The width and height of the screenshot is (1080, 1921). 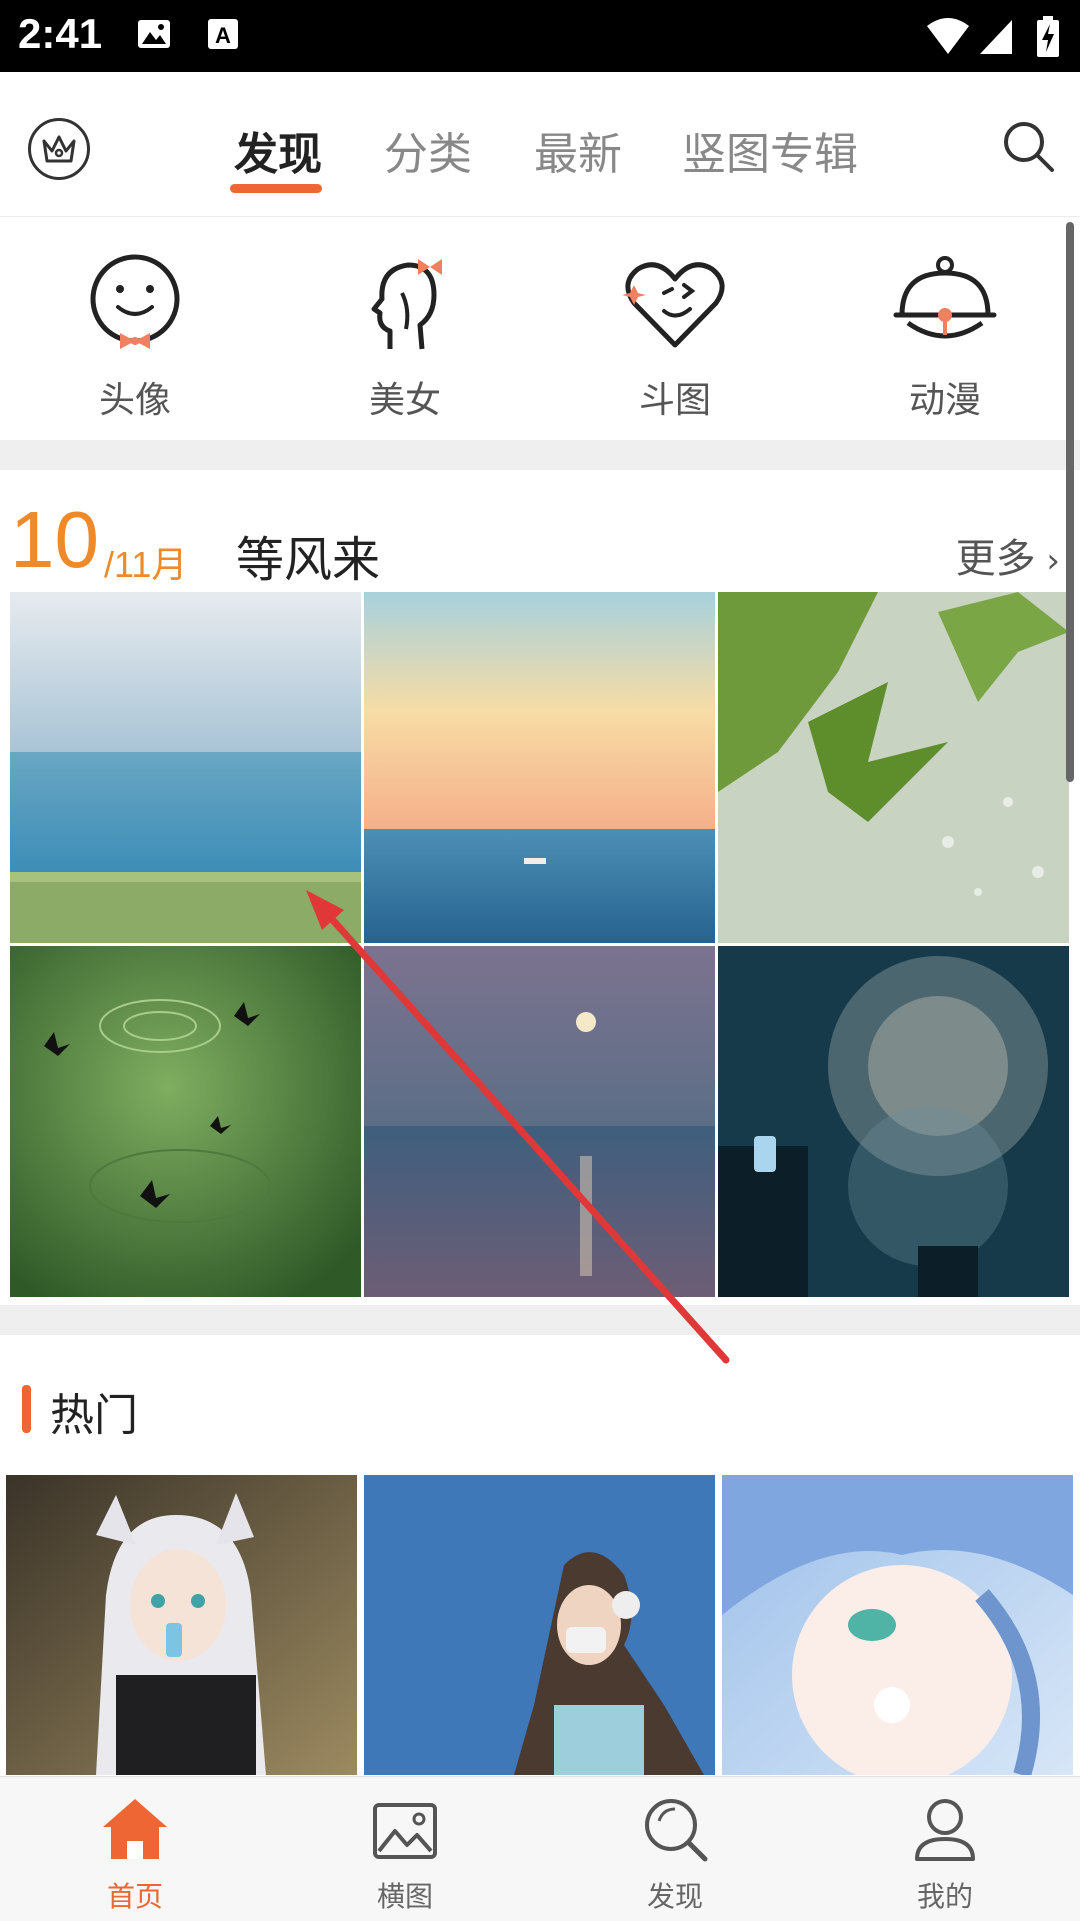 I want to click on font-notification-icon: A, so click(x=223, y=34).